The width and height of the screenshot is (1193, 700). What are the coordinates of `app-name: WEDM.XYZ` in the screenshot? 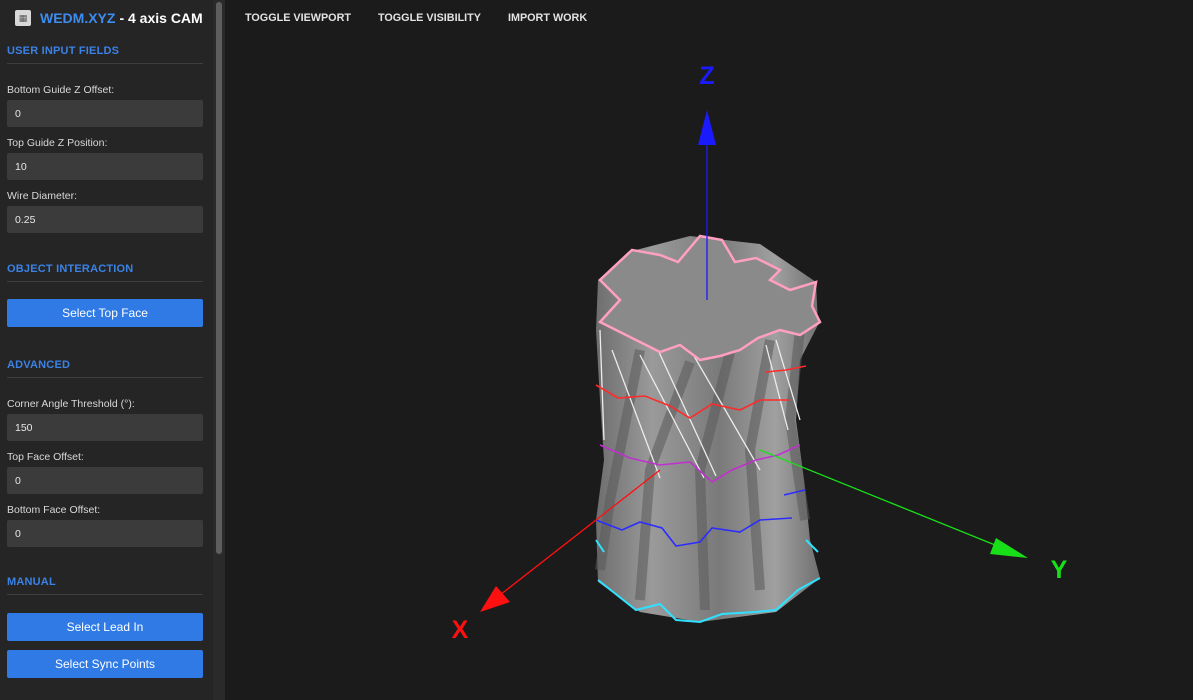 It's located at (78, 18).